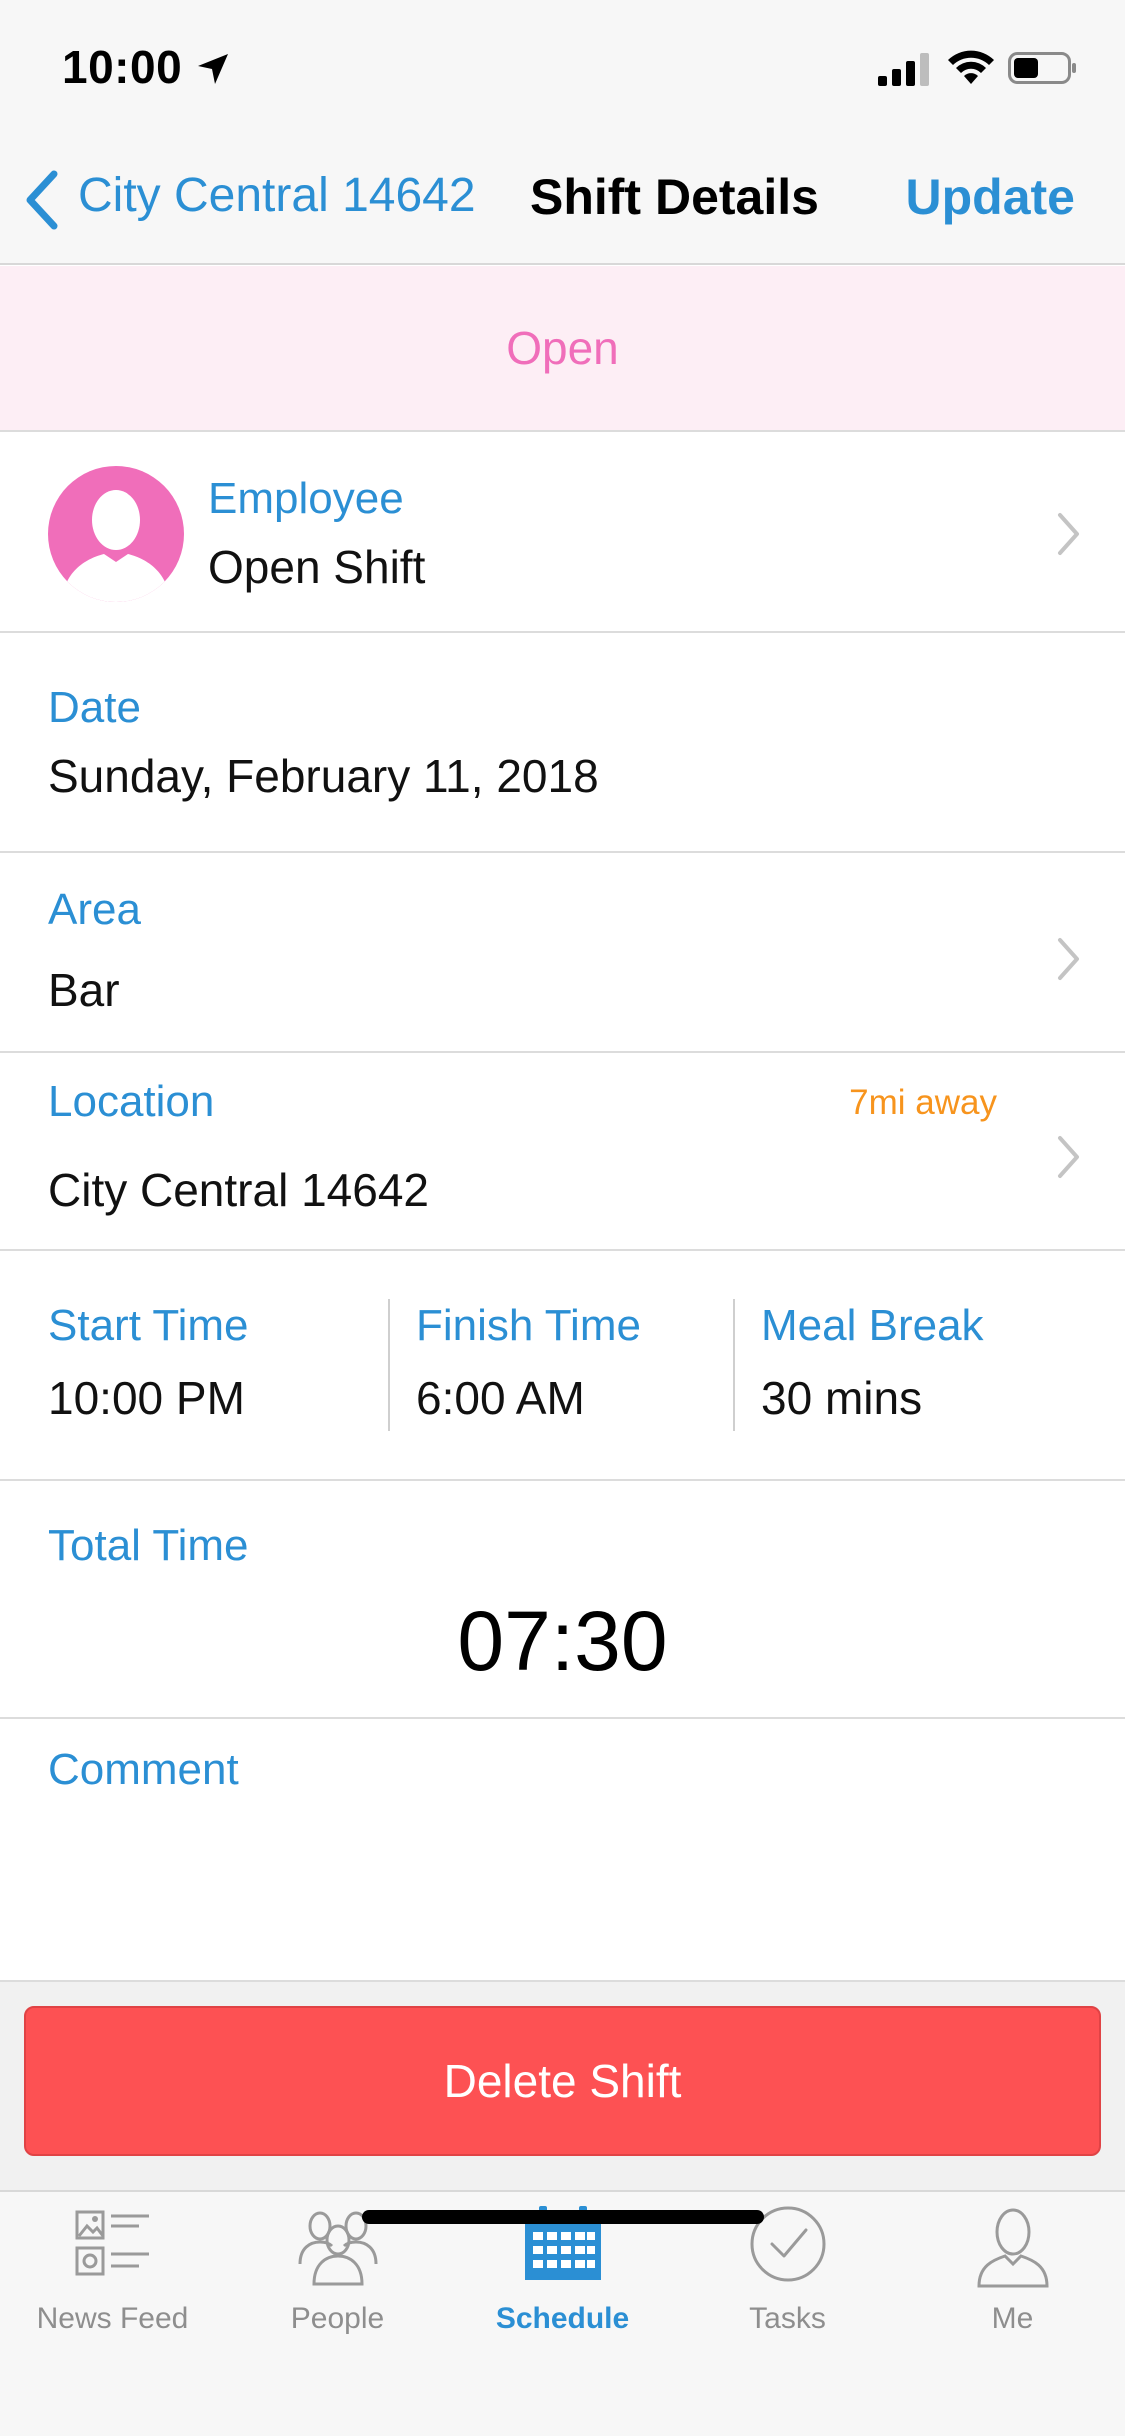  What do you see at coordinates (44, 200) in the screenshot?
I see `back-chevron-icon` at bounding box center [44, 200].